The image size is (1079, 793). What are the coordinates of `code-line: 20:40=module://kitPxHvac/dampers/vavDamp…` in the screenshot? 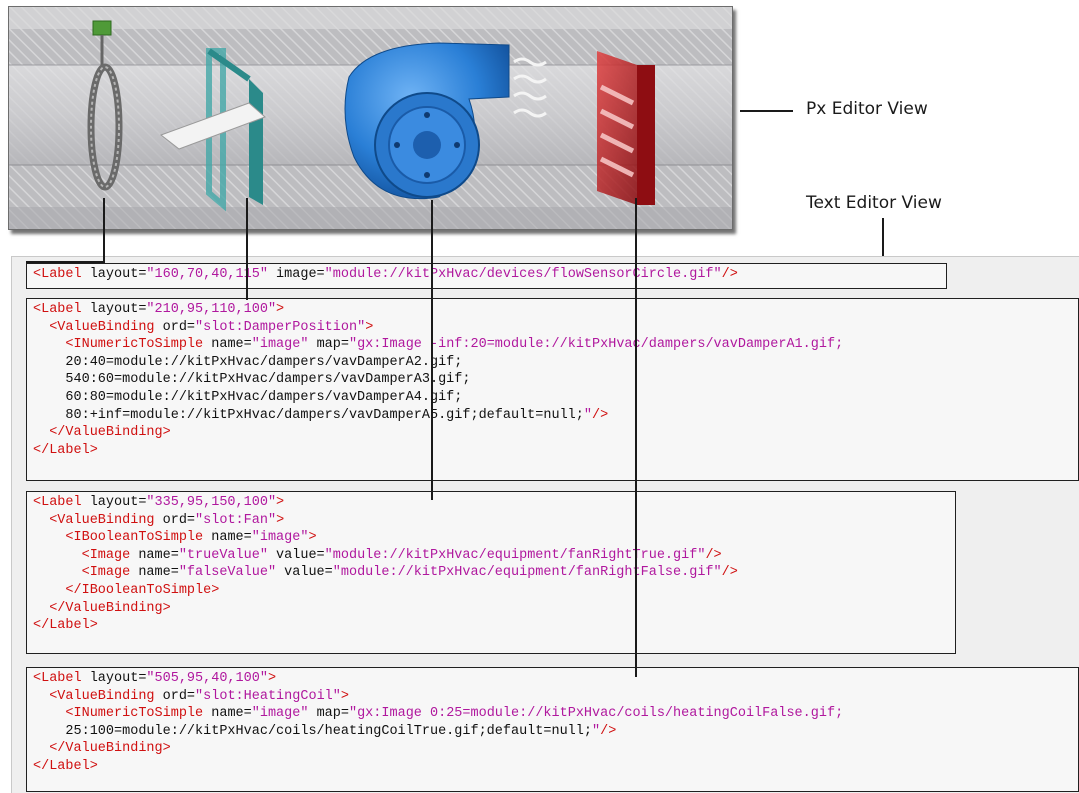 It's located at (552, 363).